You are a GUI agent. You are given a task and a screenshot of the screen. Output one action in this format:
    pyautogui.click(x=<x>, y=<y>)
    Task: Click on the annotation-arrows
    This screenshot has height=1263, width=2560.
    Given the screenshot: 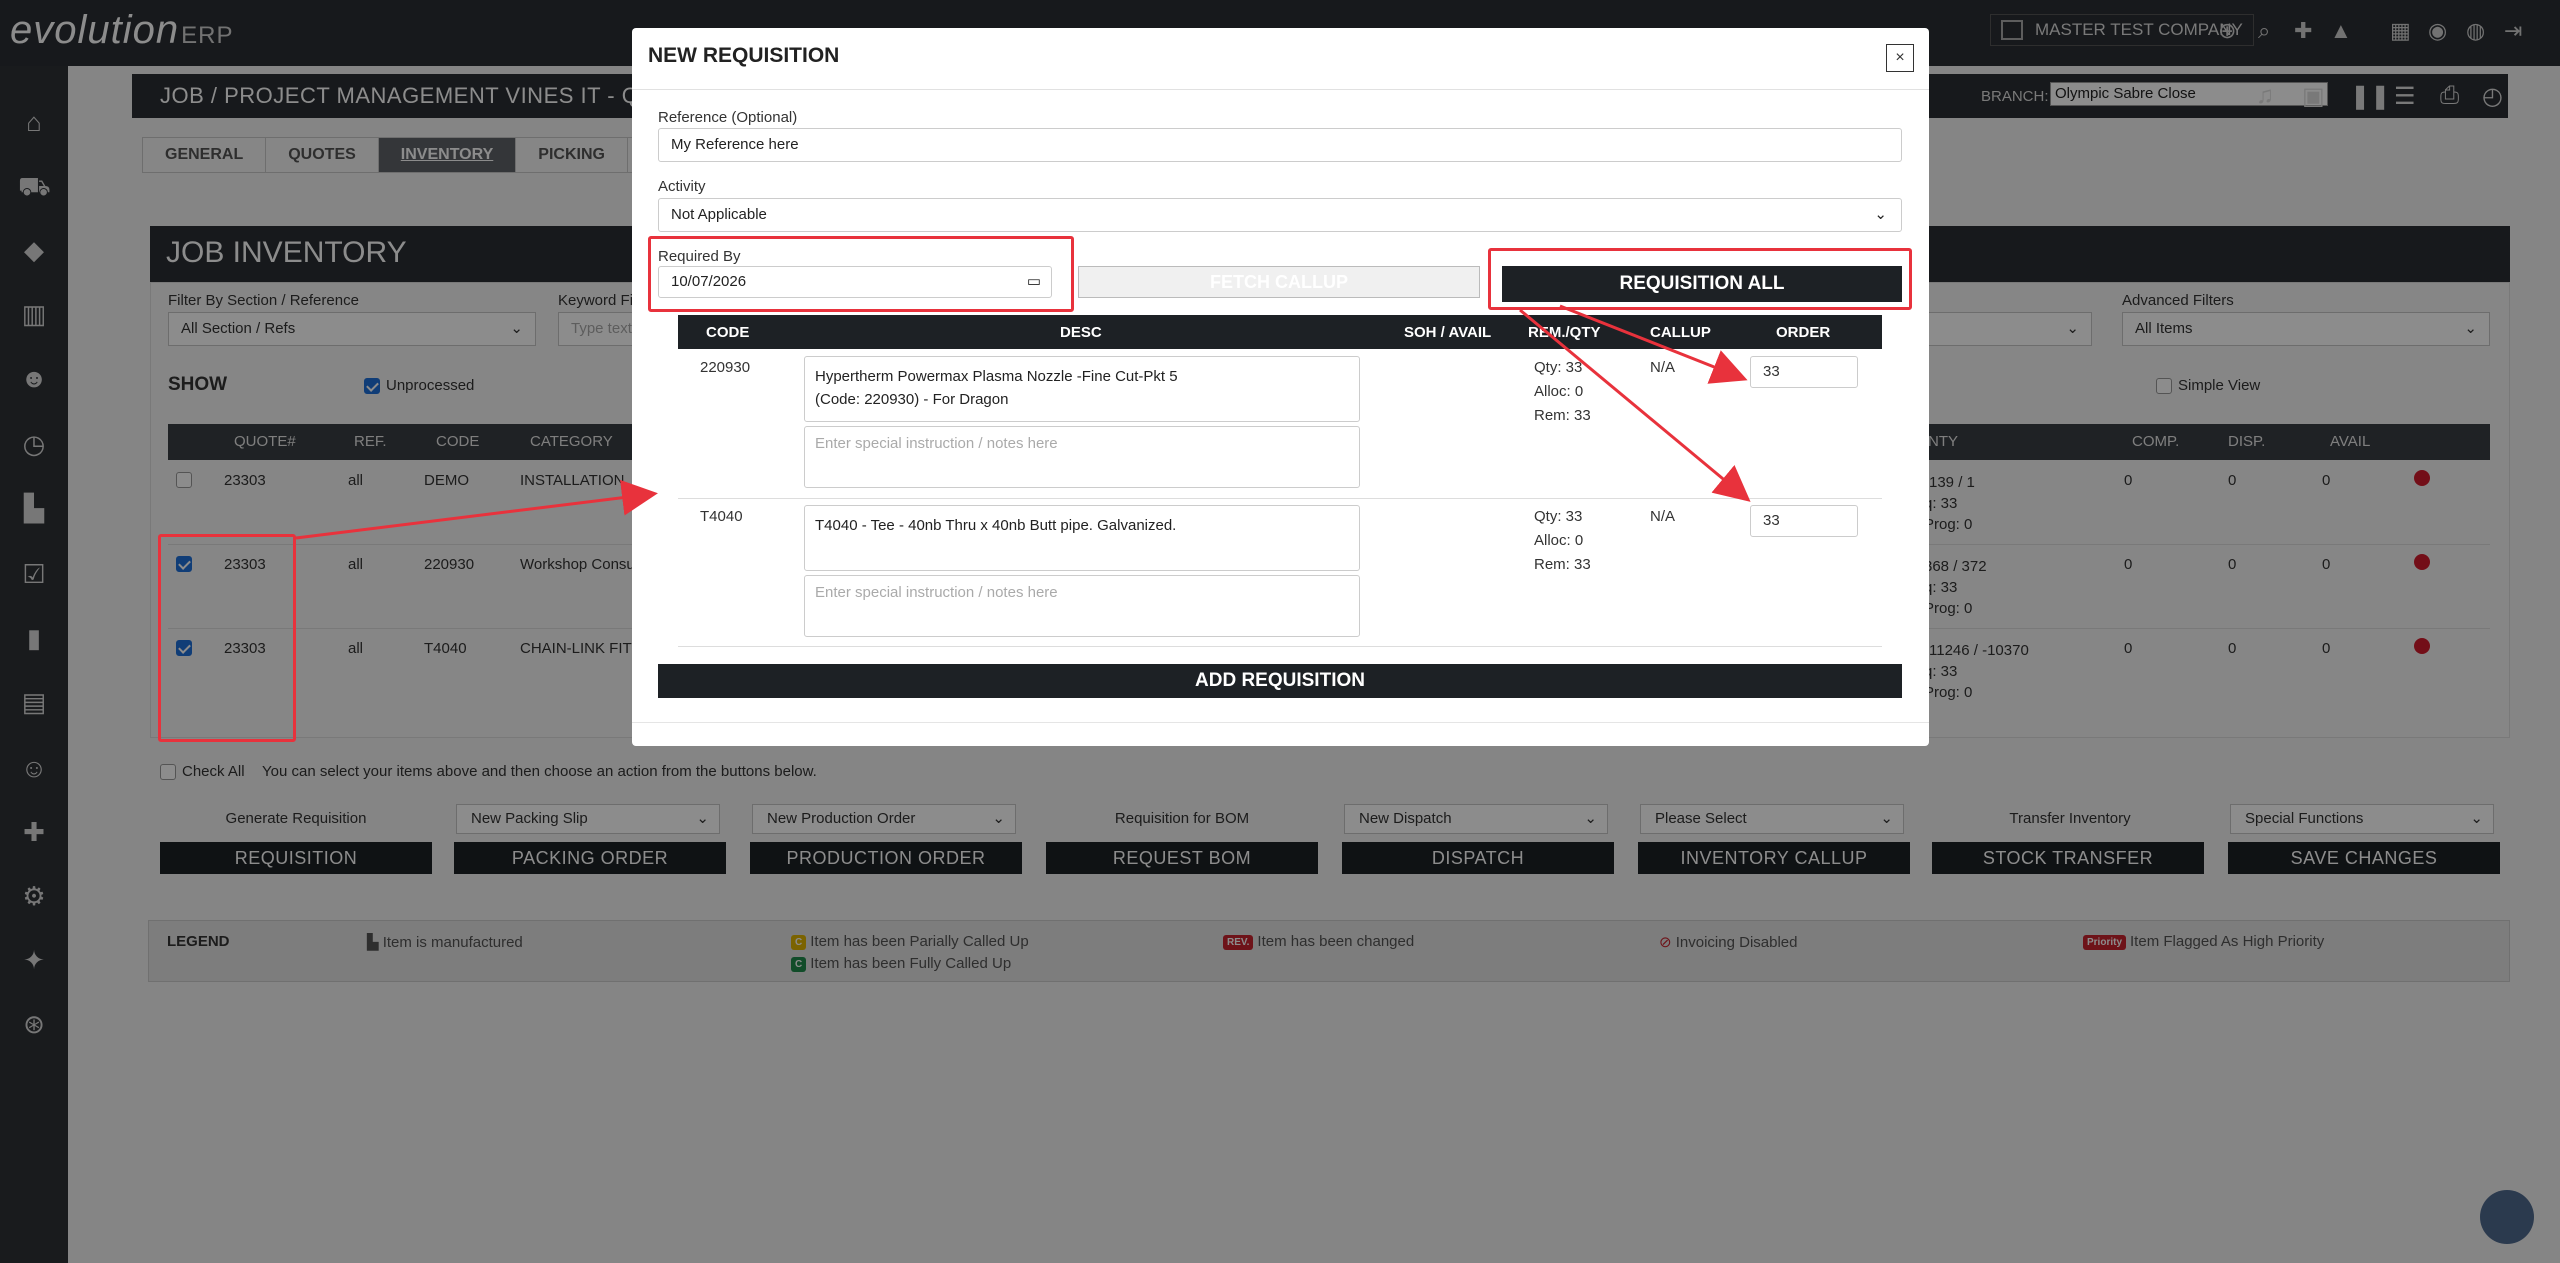 What is the action you would take?
    pyautogui.click(x=1023, y=422)
    